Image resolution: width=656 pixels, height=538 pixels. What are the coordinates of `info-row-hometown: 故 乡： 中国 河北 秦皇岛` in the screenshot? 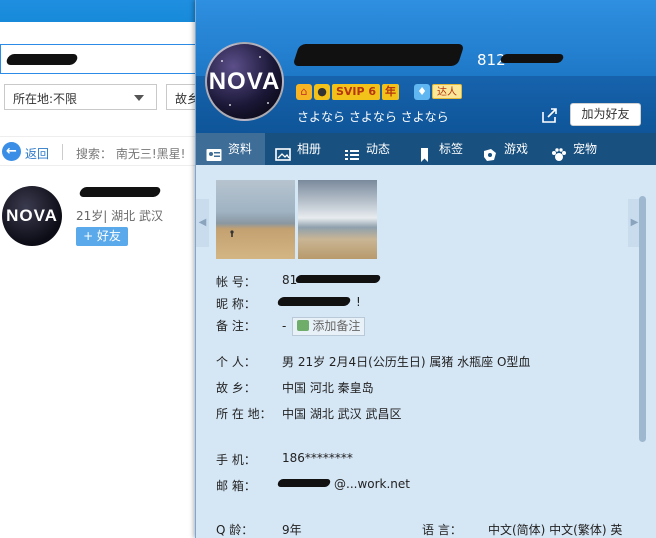 It's located at (295, 387).